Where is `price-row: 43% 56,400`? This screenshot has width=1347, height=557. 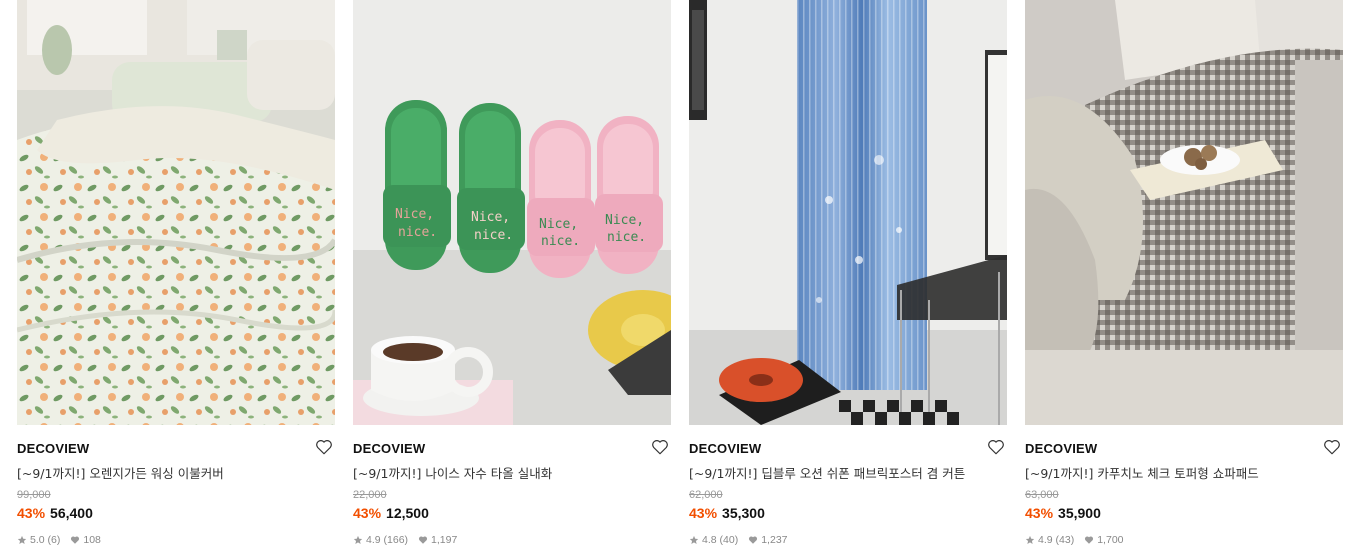
price-row: 43% 56,400 is located at coordinates (55, 513).